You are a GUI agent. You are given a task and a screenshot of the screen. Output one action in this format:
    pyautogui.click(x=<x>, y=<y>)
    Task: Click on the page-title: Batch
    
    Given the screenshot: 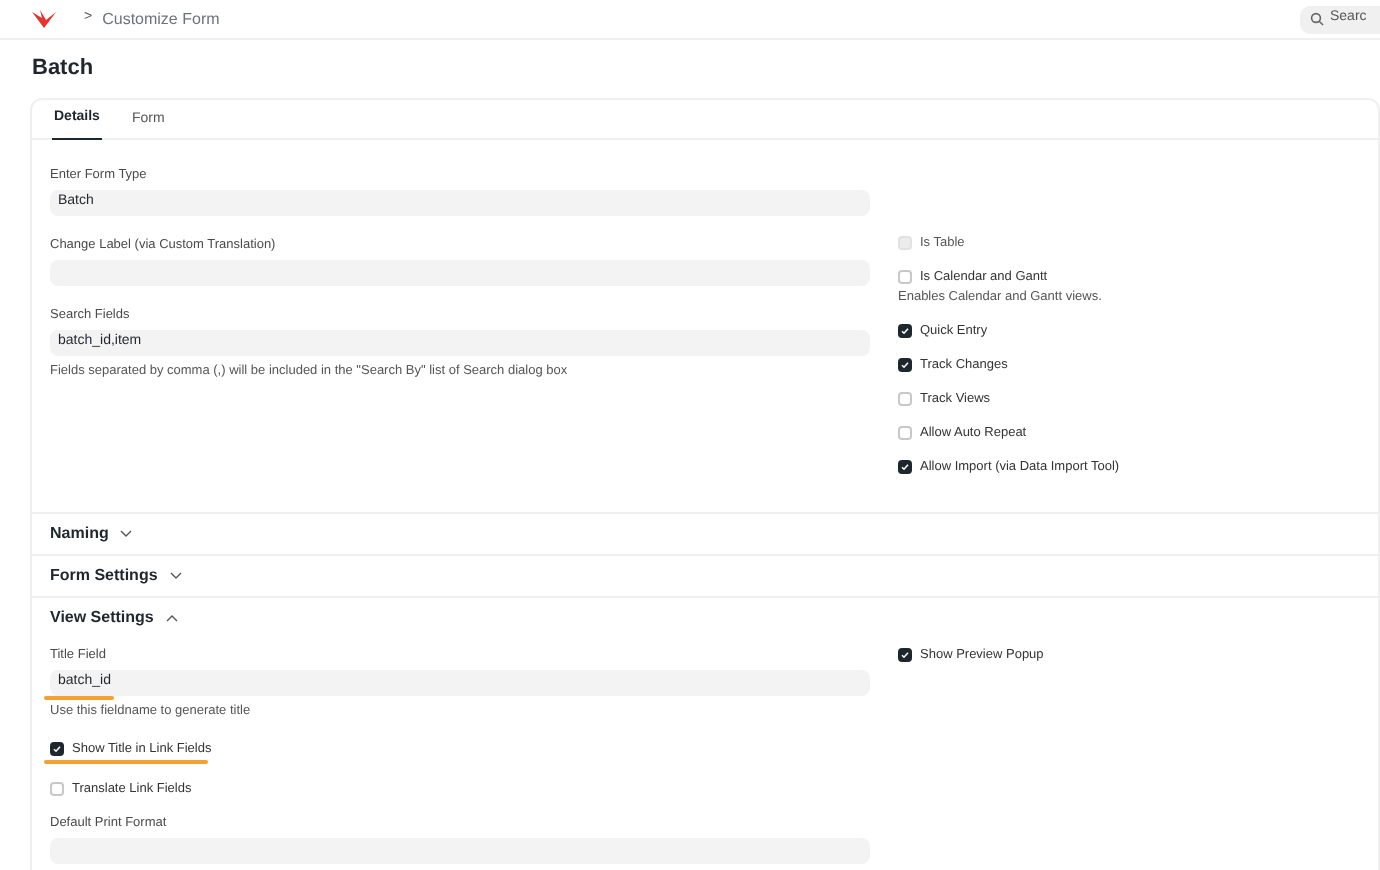 What is the action you would take?
    pyautogui.click(x=64, y=68)
    